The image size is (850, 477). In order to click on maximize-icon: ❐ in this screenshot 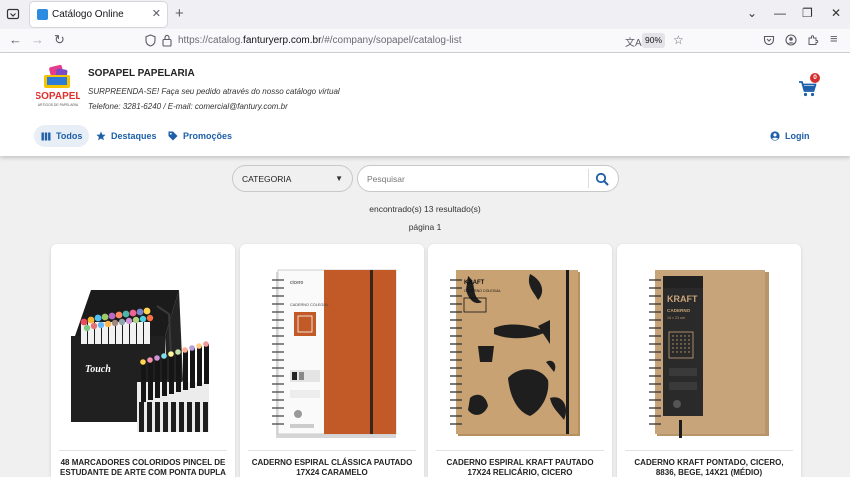, I will do `click(807, 13)`.